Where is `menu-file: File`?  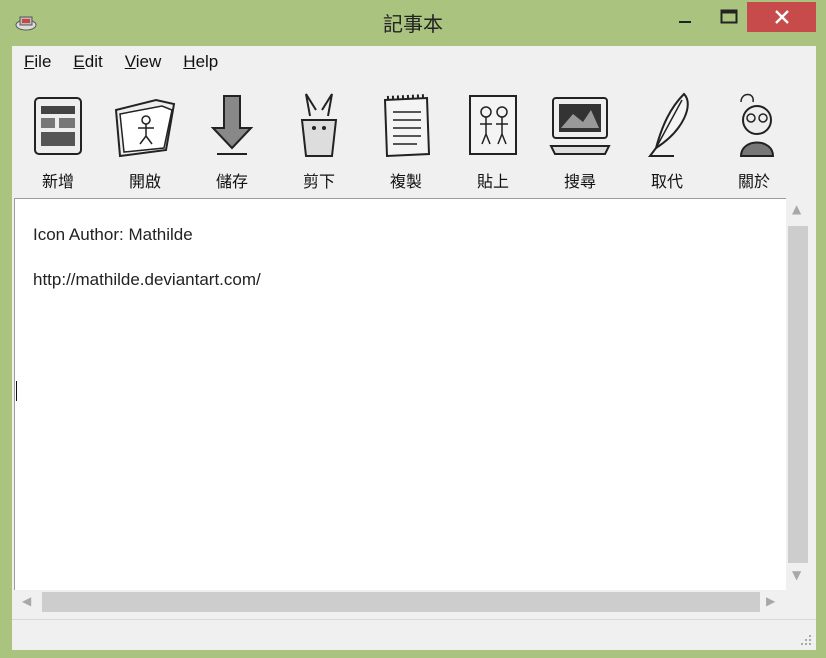
menu-file: File is located at coordinates (37, 62).